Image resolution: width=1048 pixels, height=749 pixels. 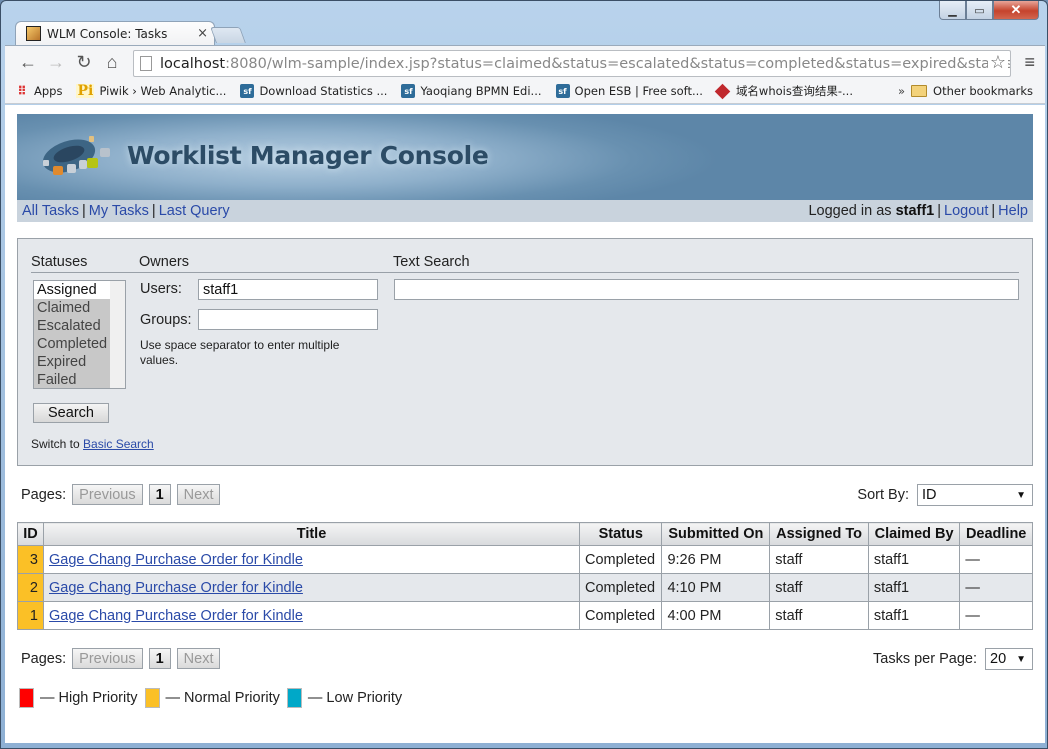 I want to click on column-header-submitted-on: Submitted On, so click(x=716, y=534).